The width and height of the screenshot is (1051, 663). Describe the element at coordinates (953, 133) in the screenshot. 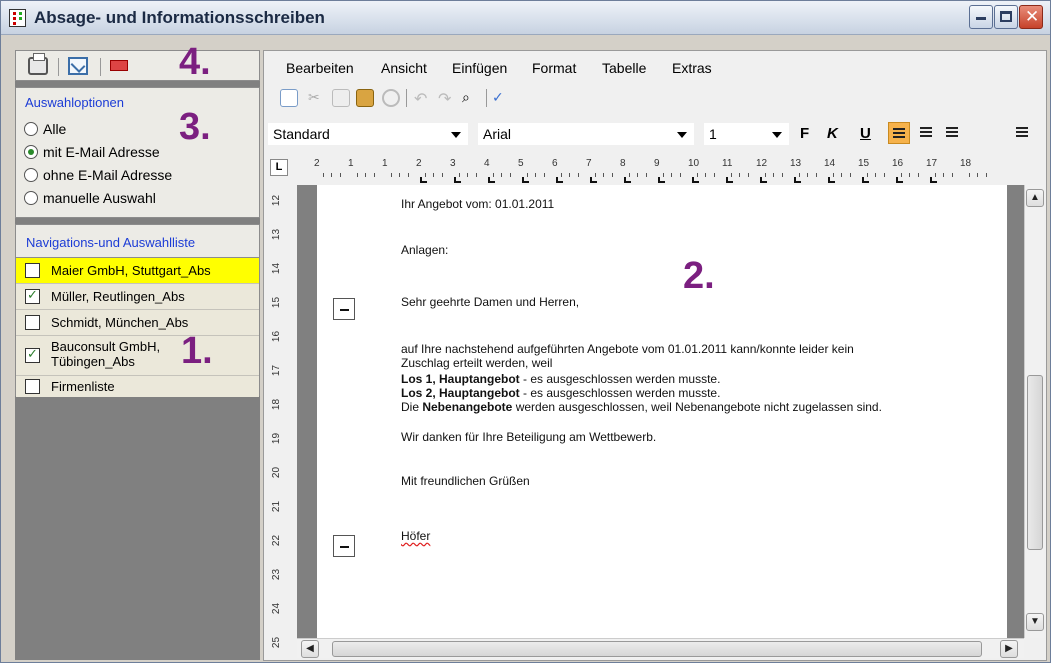

I see `align-right-button` at that location.